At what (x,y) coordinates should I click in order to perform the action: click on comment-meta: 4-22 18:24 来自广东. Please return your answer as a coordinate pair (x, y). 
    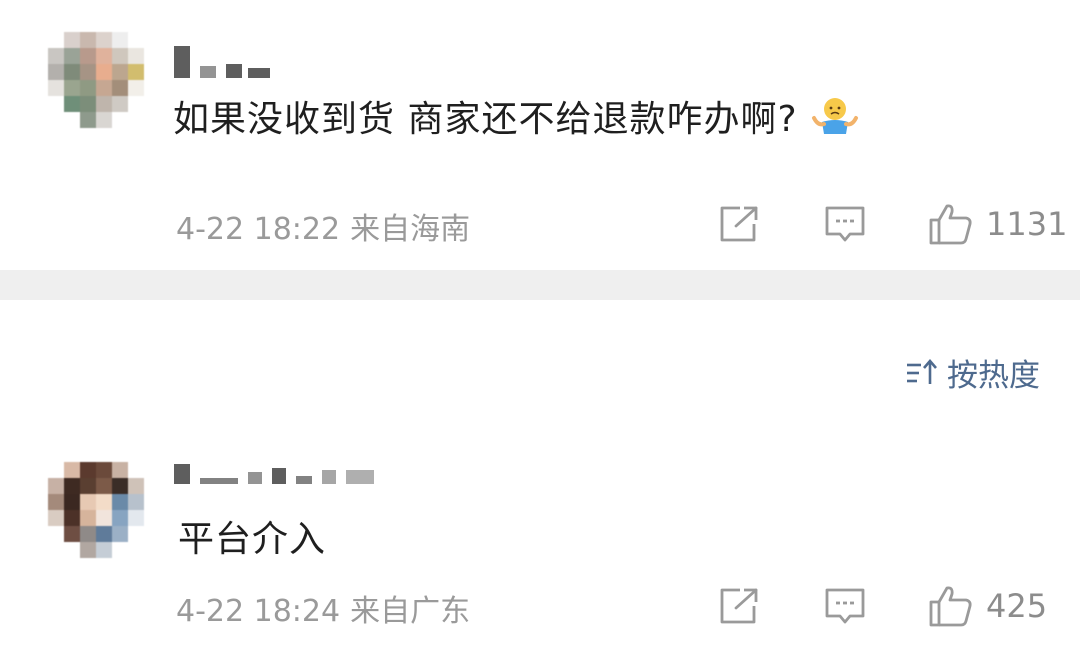
    Looking at the image, I should click on (323, 608).